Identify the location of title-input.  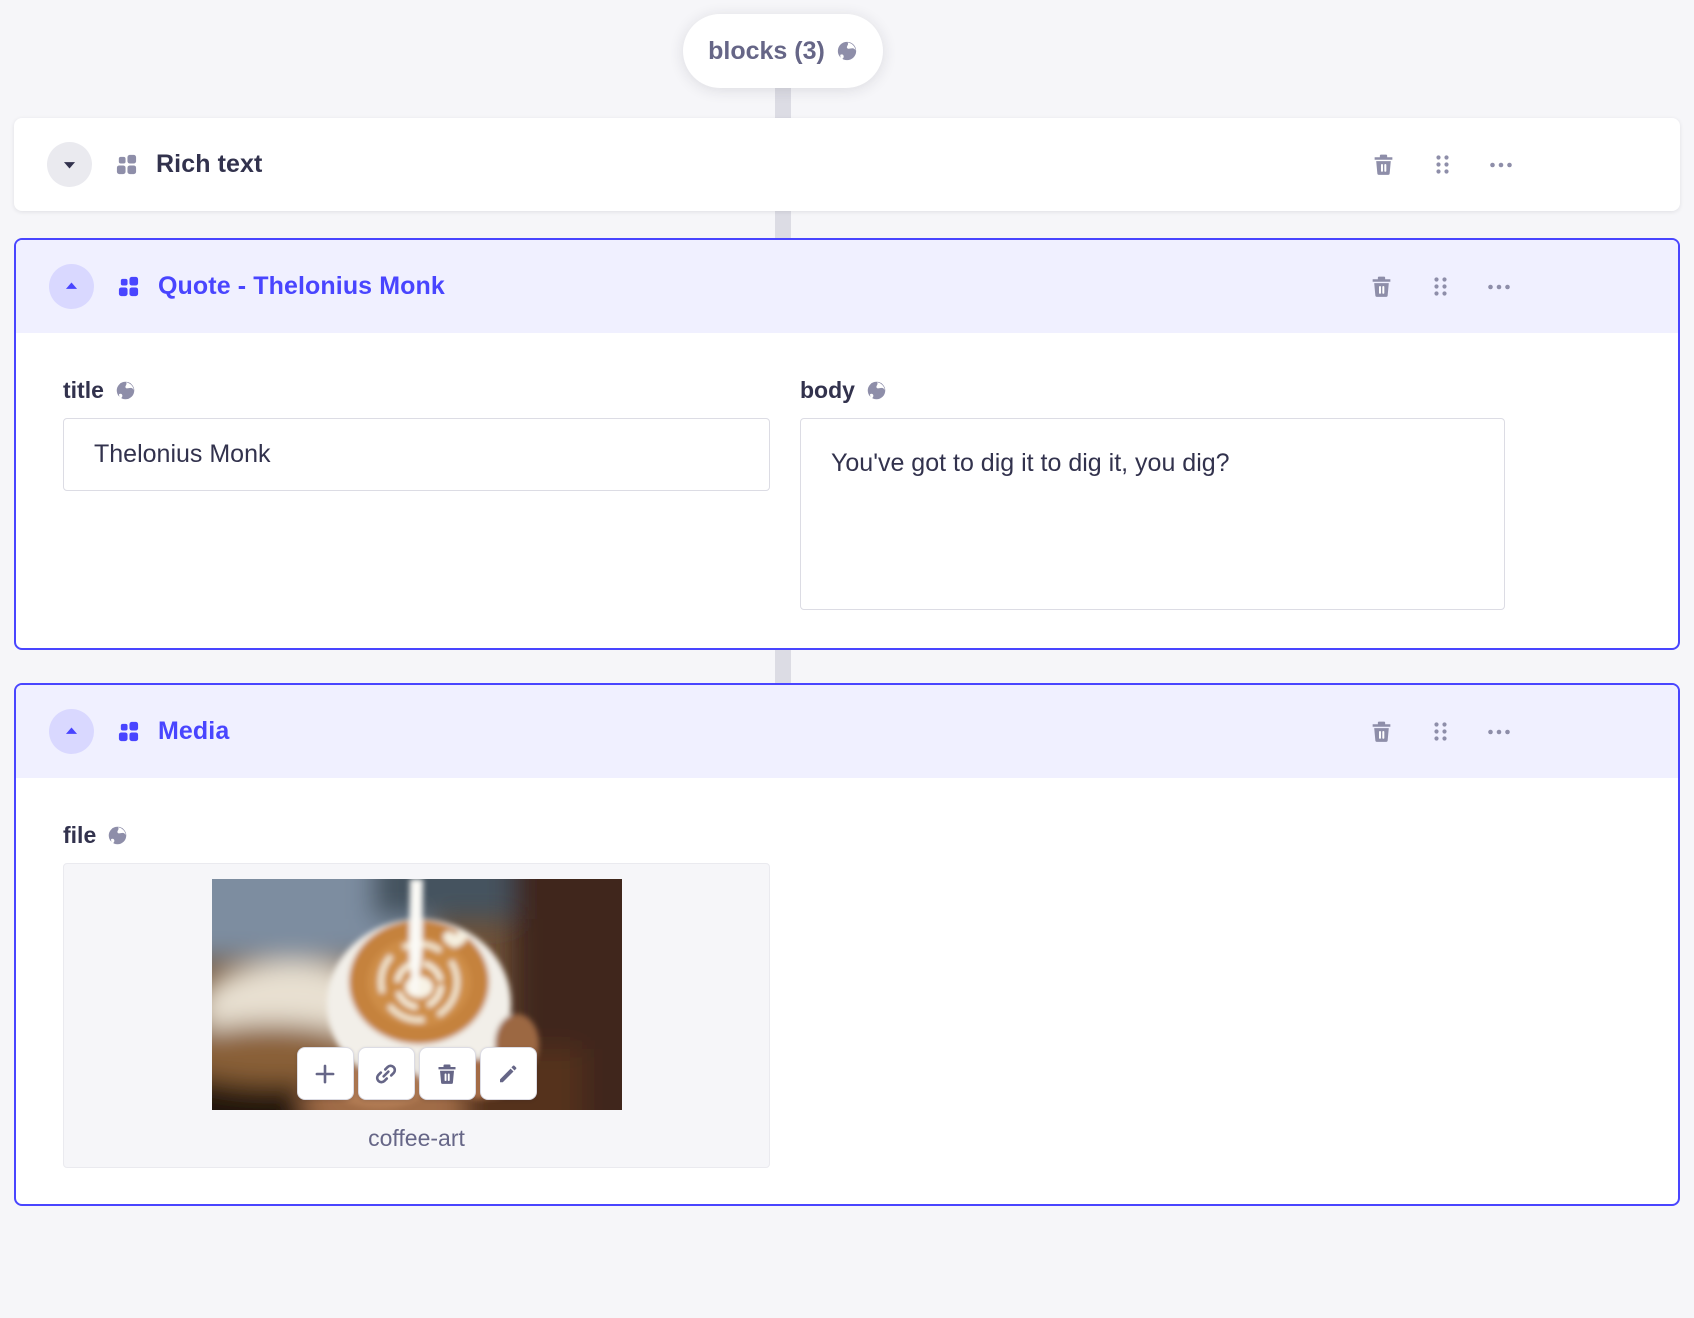
(416, 454).